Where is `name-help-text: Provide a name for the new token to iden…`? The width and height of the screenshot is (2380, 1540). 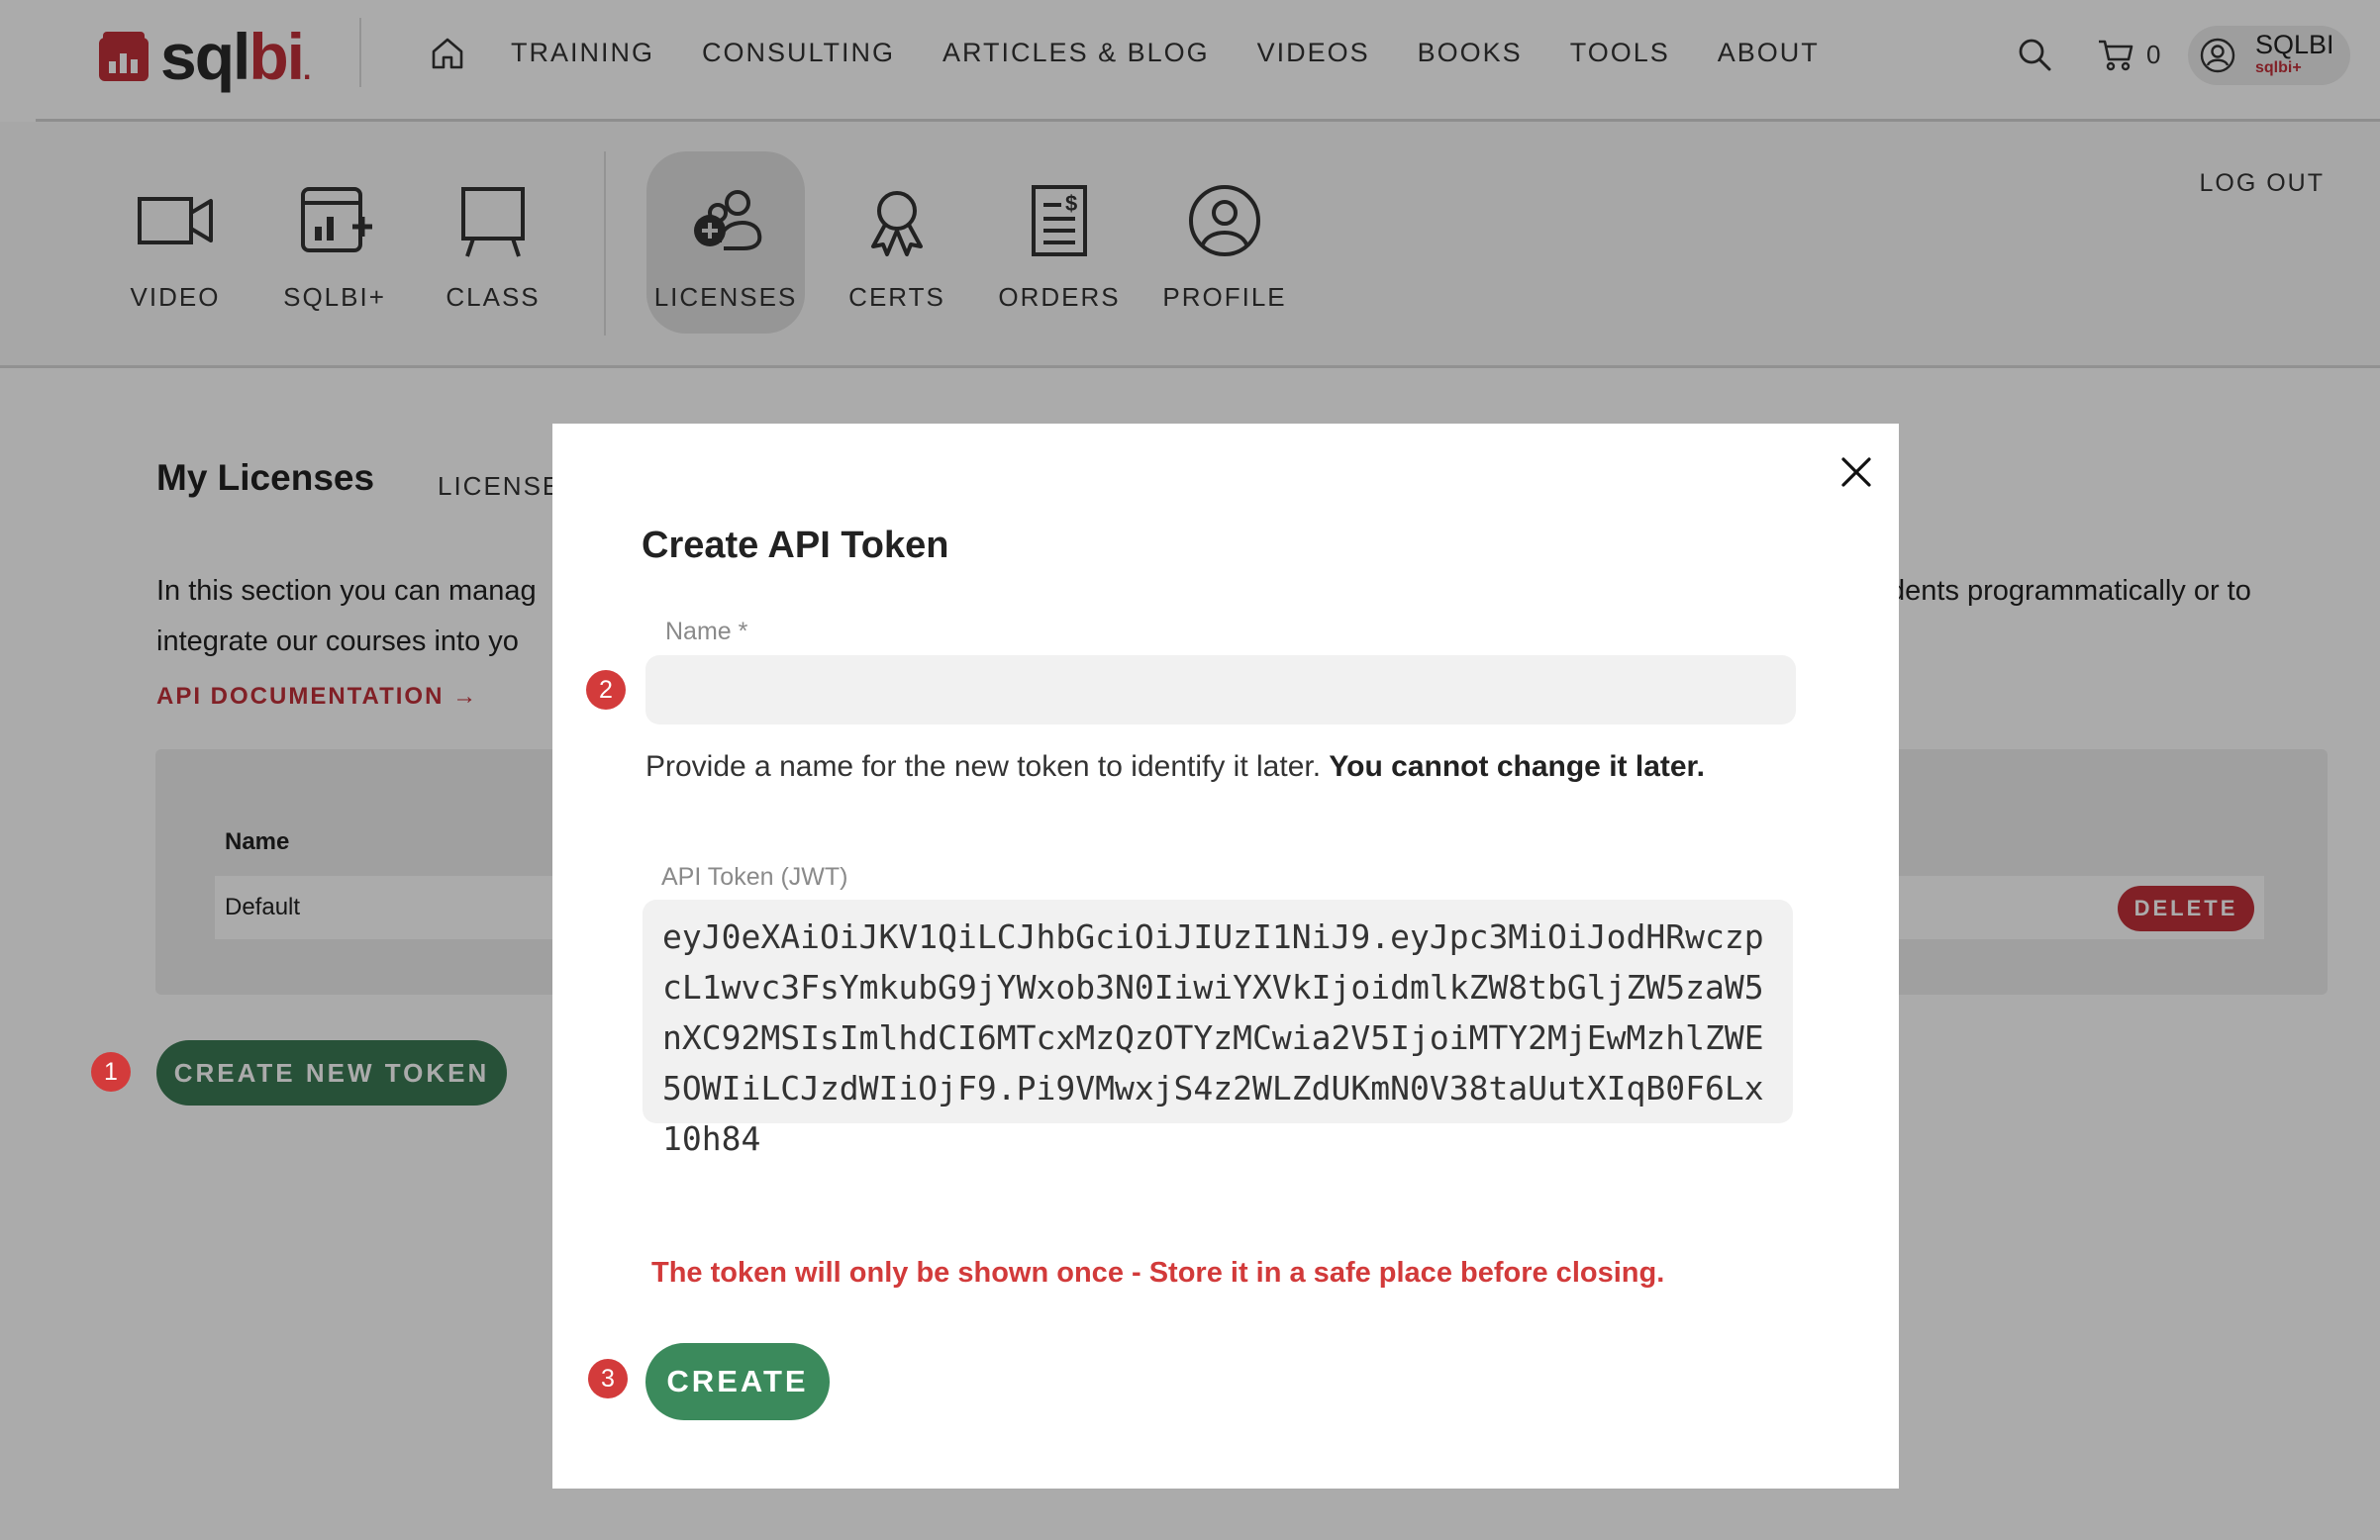
name-help-text: Provide a name for the new token to iden… is located at coordinates (1175, 767).